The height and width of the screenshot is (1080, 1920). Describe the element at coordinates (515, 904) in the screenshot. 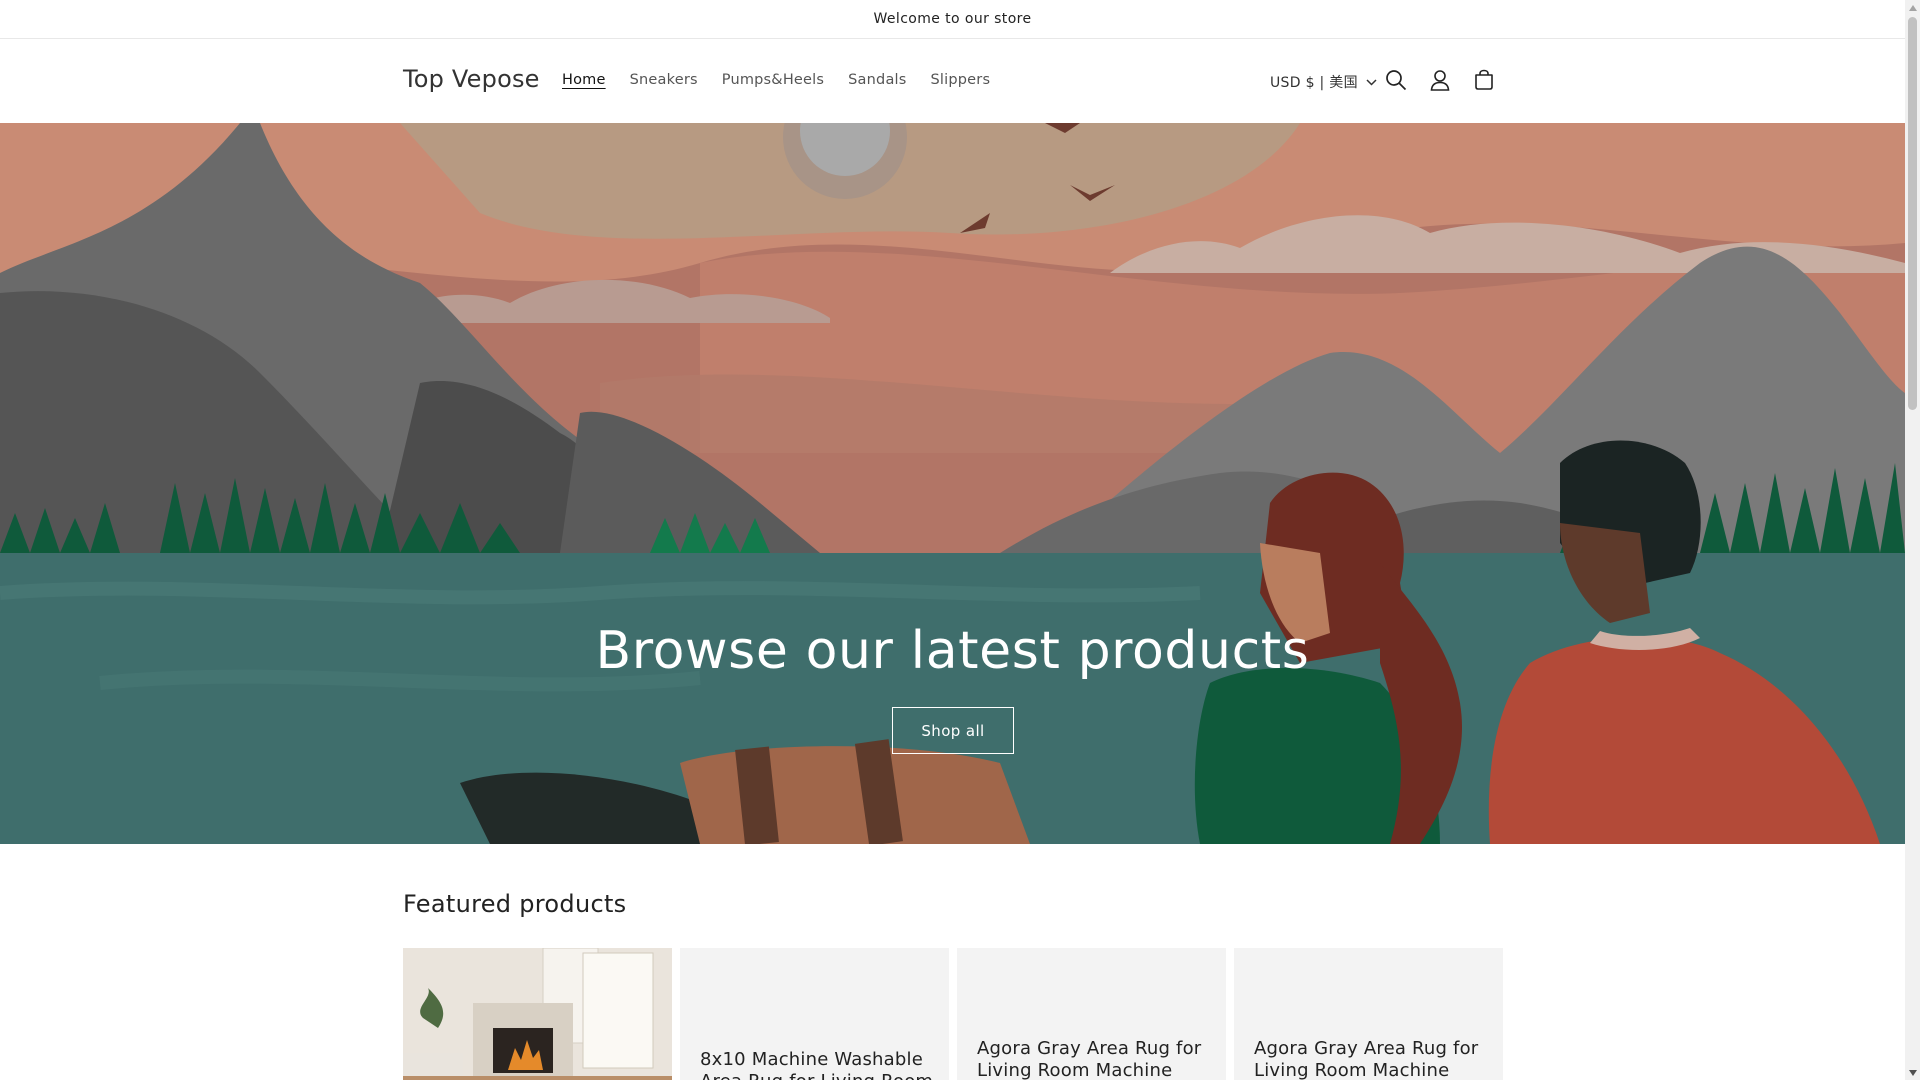

I see `featured-products-title: Featured products` at that location.